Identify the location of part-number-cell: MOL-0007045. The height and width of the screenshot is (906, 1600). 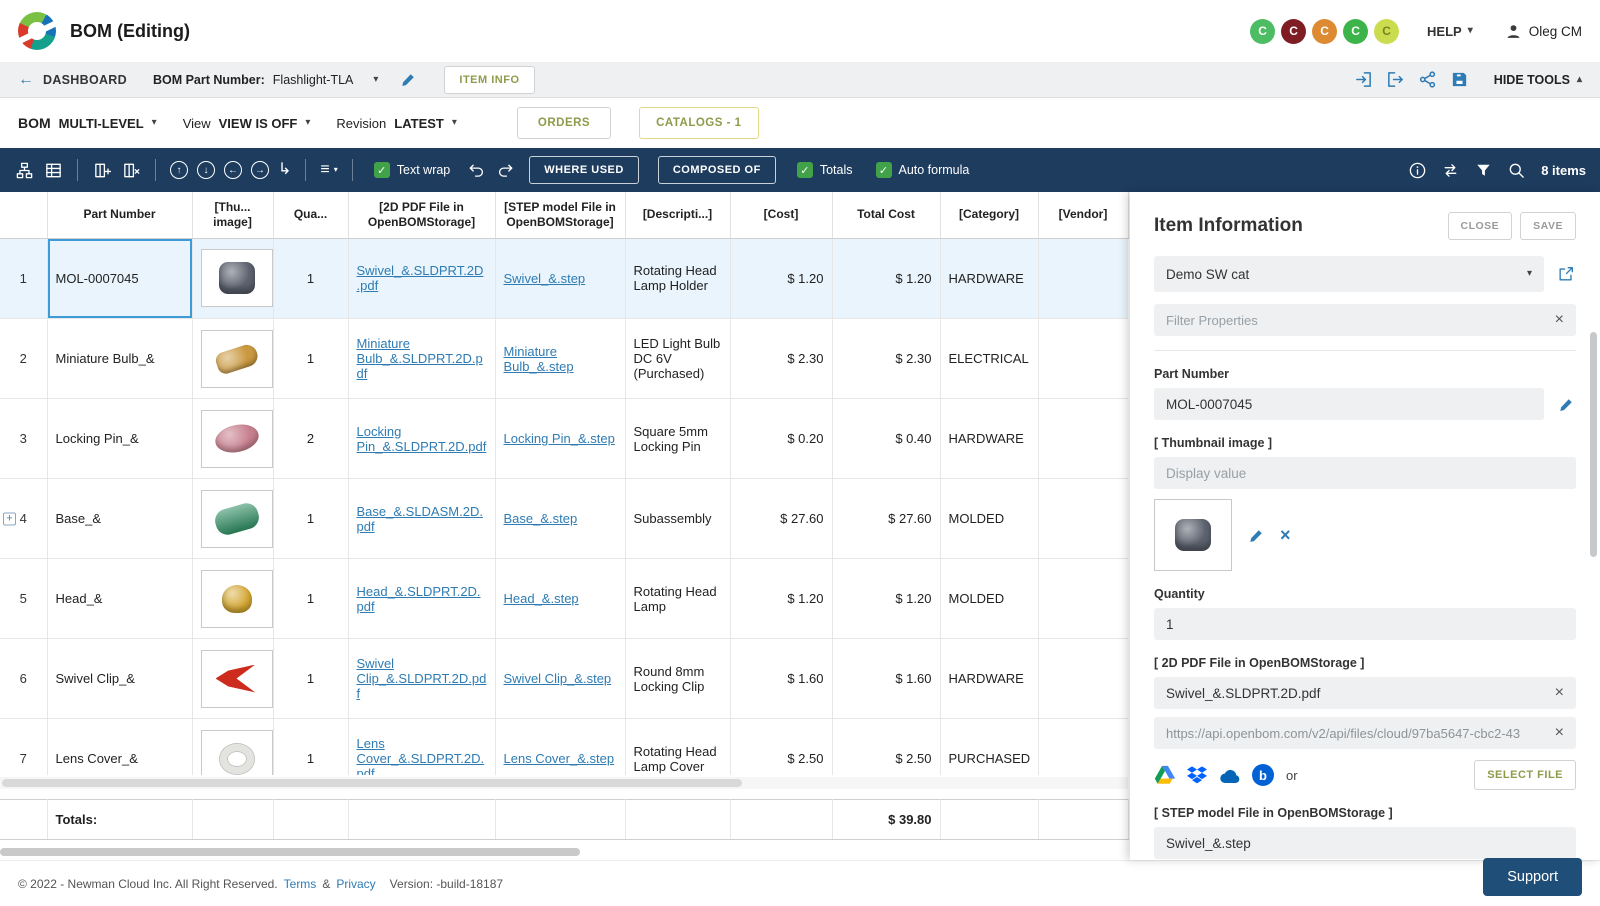
(120, 278).